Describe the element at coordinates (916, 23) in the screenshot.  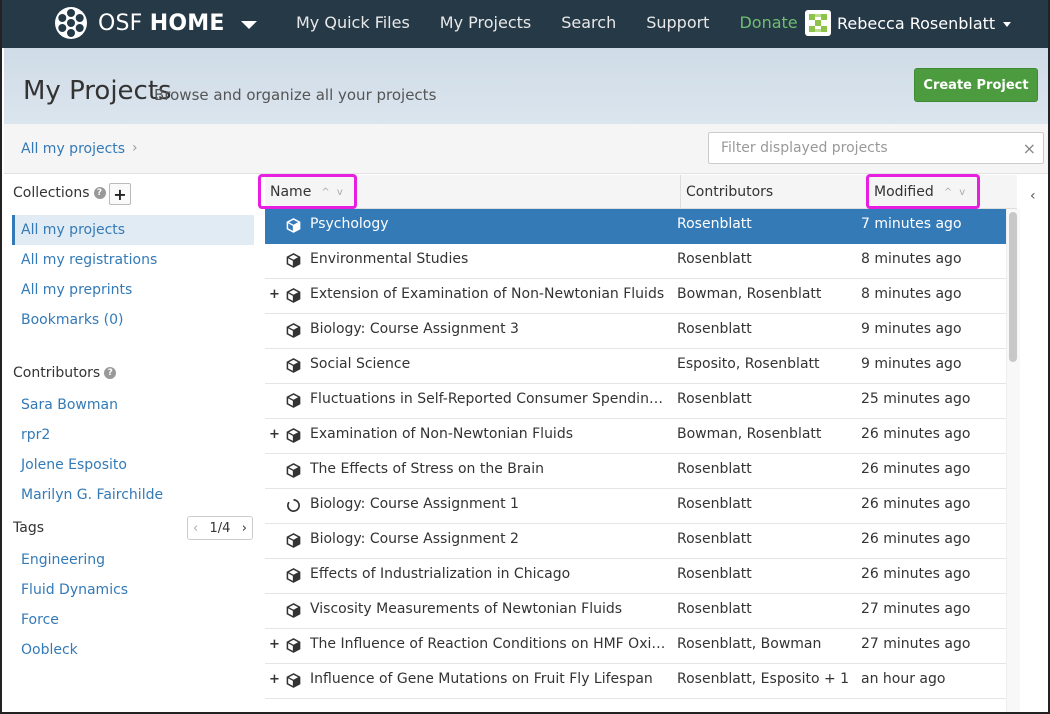
I see `user-name: Rebecca Rosenblatt` at that location.